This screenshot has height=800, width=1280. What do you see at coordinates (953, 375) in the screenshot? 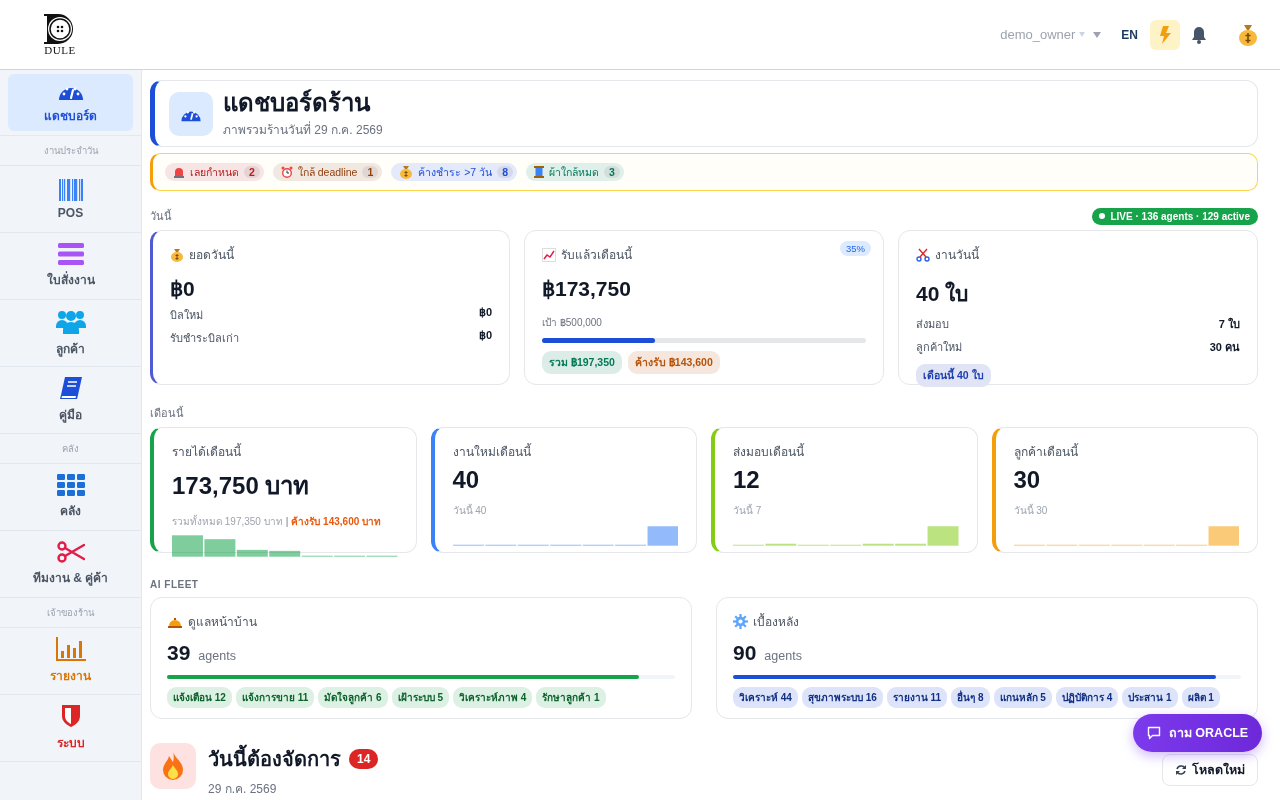
I see `summary-tag: เดือนนี้ 40 ใบ` at bounding box center [953, 375].